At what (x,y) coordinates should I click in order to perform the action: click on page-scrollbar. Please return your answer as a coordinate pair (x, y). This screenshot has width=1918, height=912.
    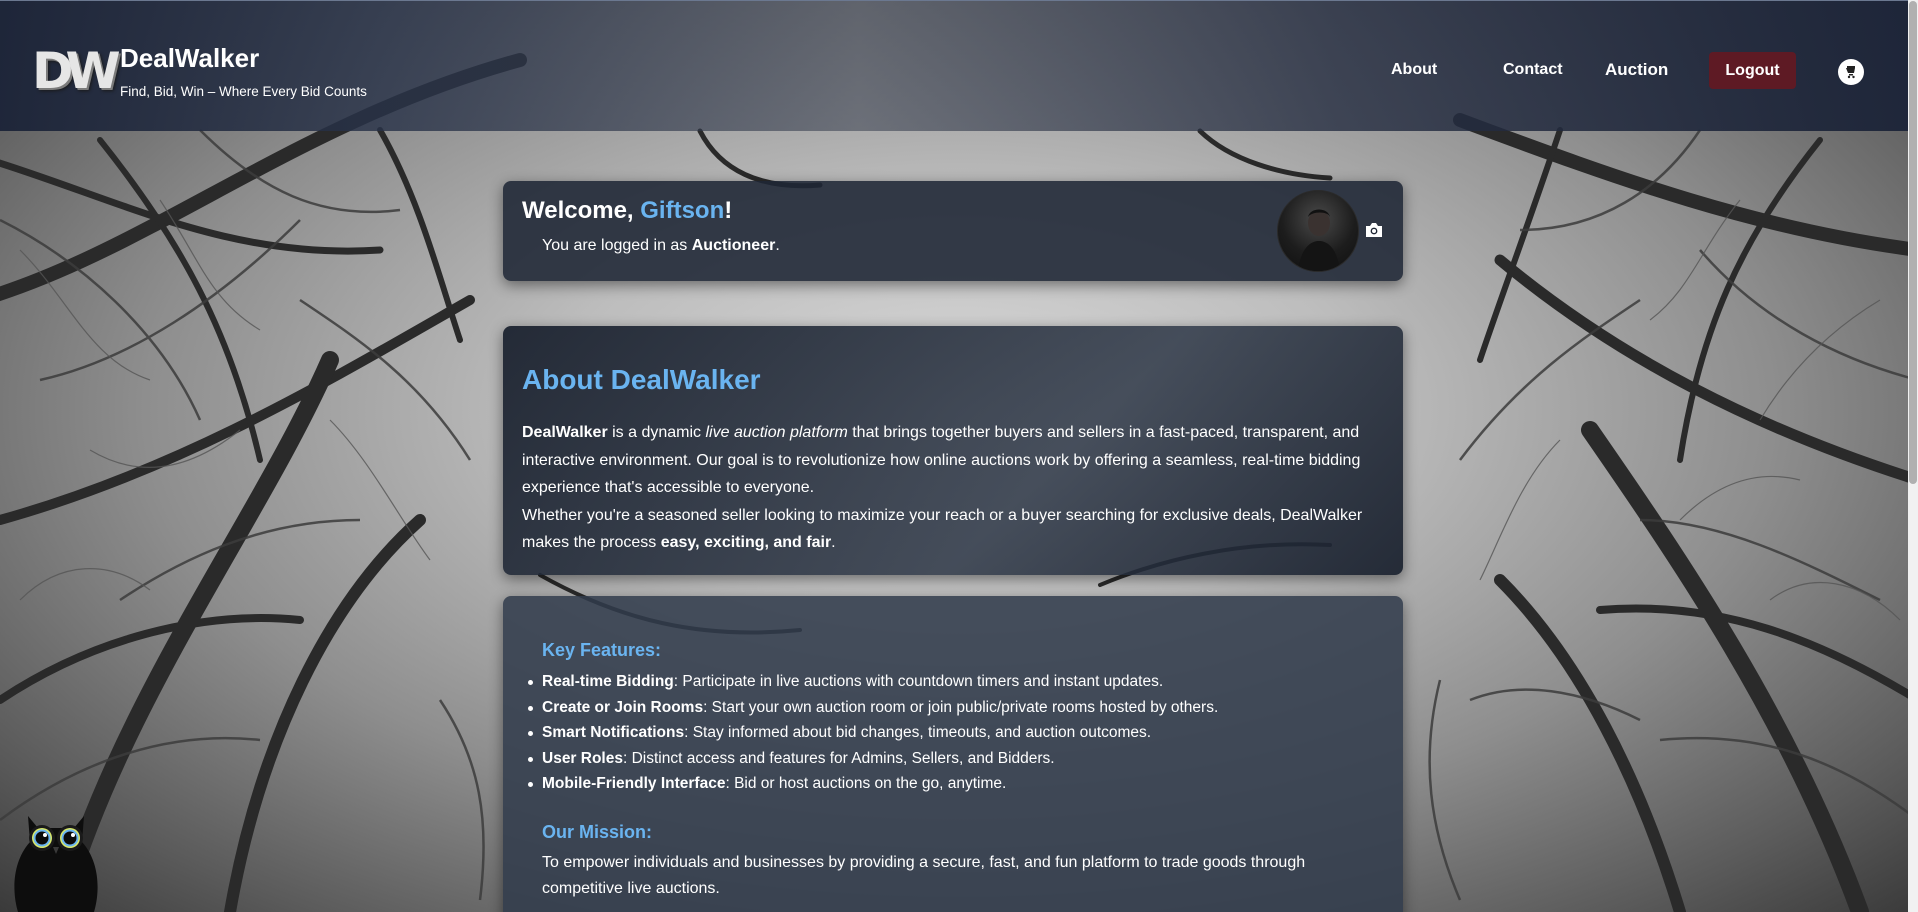
    Looking at the image, I should click on (1913, 456).